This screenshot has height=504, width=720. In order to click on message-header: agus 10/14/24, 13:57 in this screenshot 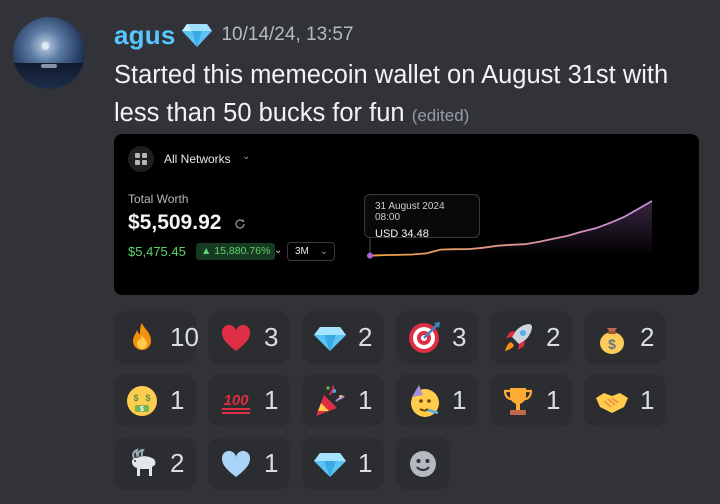, I will do `click(234, 35)`.